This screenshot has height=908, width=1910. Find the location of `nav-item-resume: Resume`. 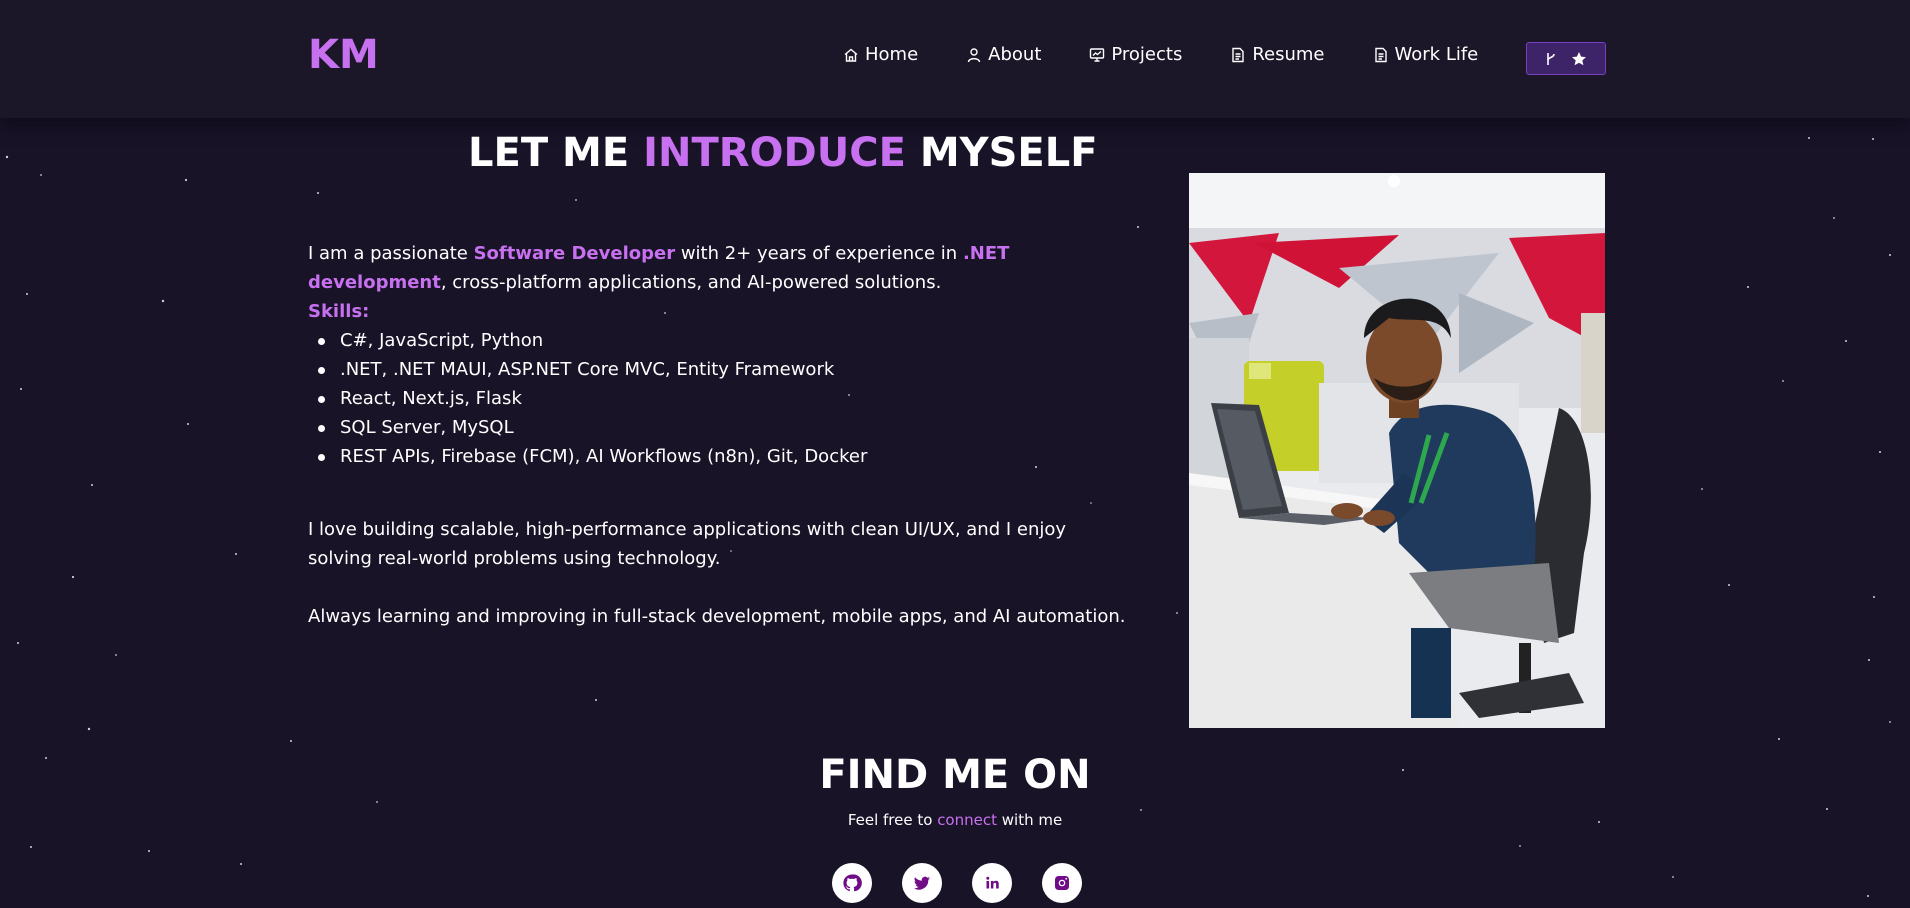

nav-item-resume: Resume is located at coordinates (1277, 54).